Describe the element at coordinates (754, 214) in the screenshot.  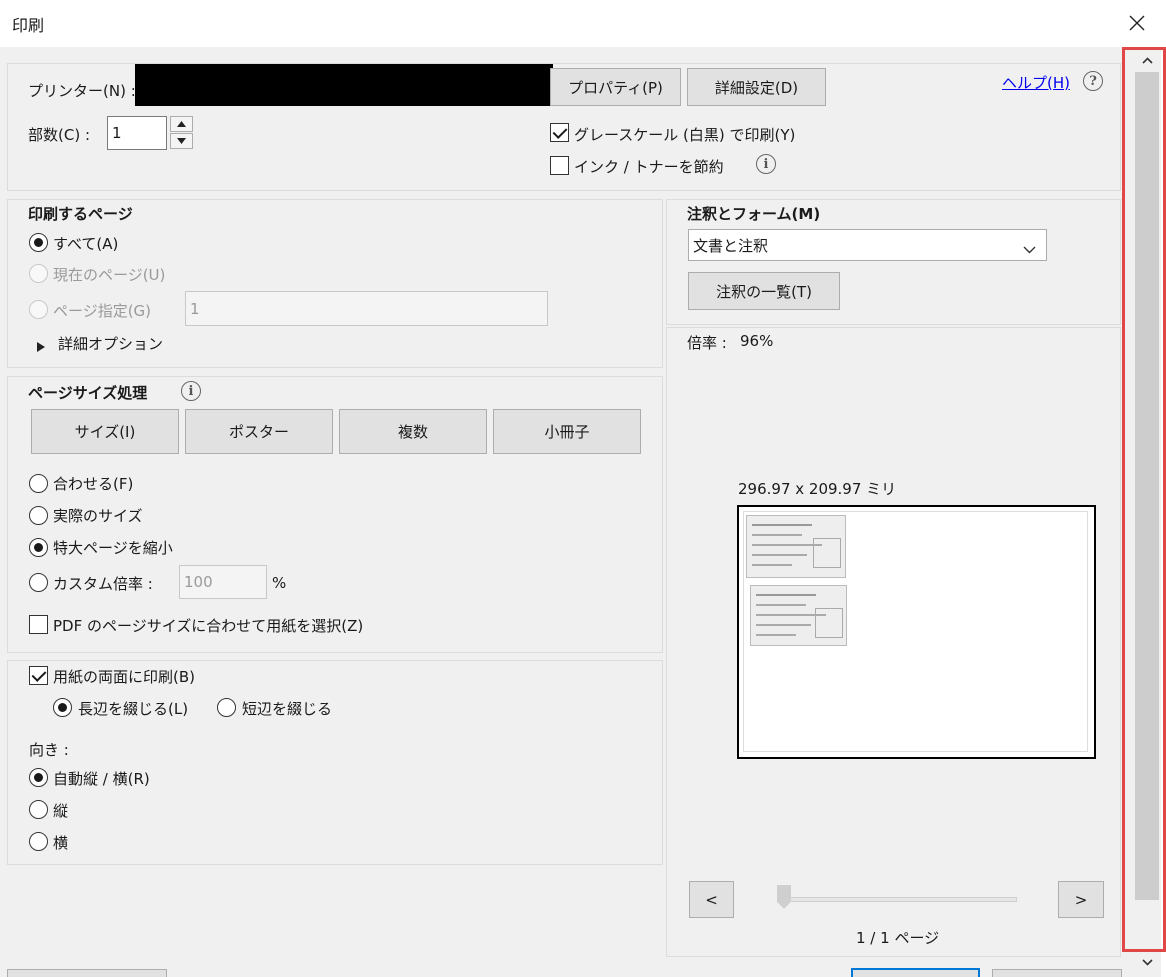
I see `annotations-heading: 注釈とフォーム(M)` at that location.